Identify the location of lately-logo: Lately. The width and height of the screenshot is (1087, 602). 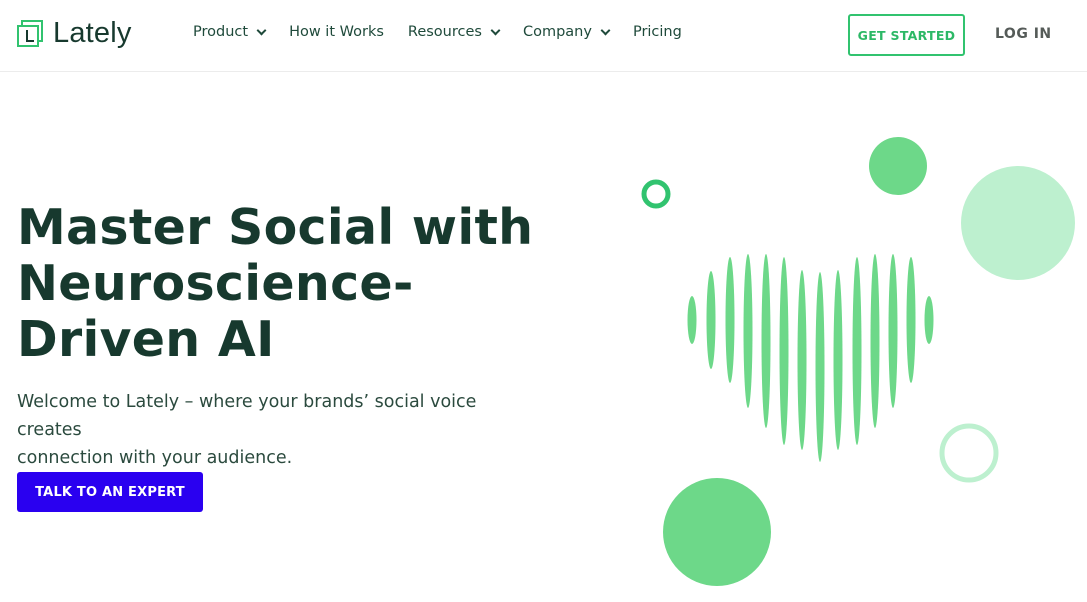
(74, 33).